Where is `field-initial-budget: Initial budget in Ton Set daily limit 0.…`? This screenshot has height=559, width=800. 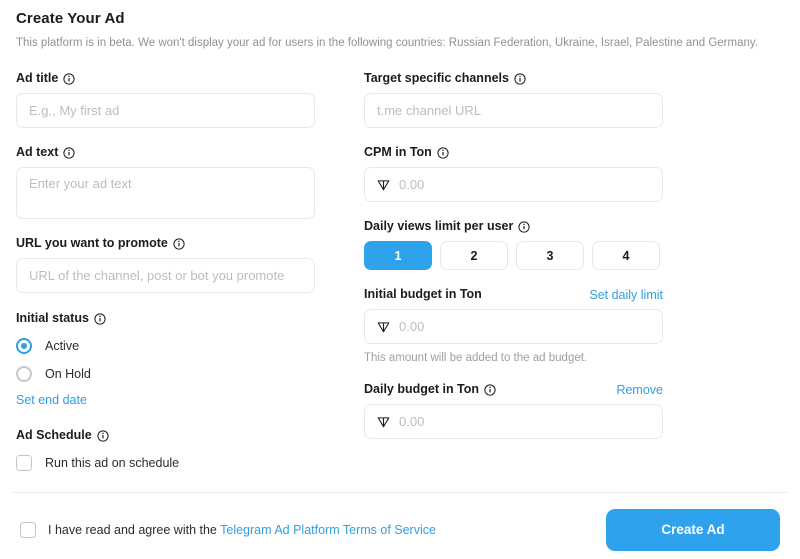 field-initial-budget: Initial budget in Ton Set daily limit 0.… is located at coordinates (513, 326).